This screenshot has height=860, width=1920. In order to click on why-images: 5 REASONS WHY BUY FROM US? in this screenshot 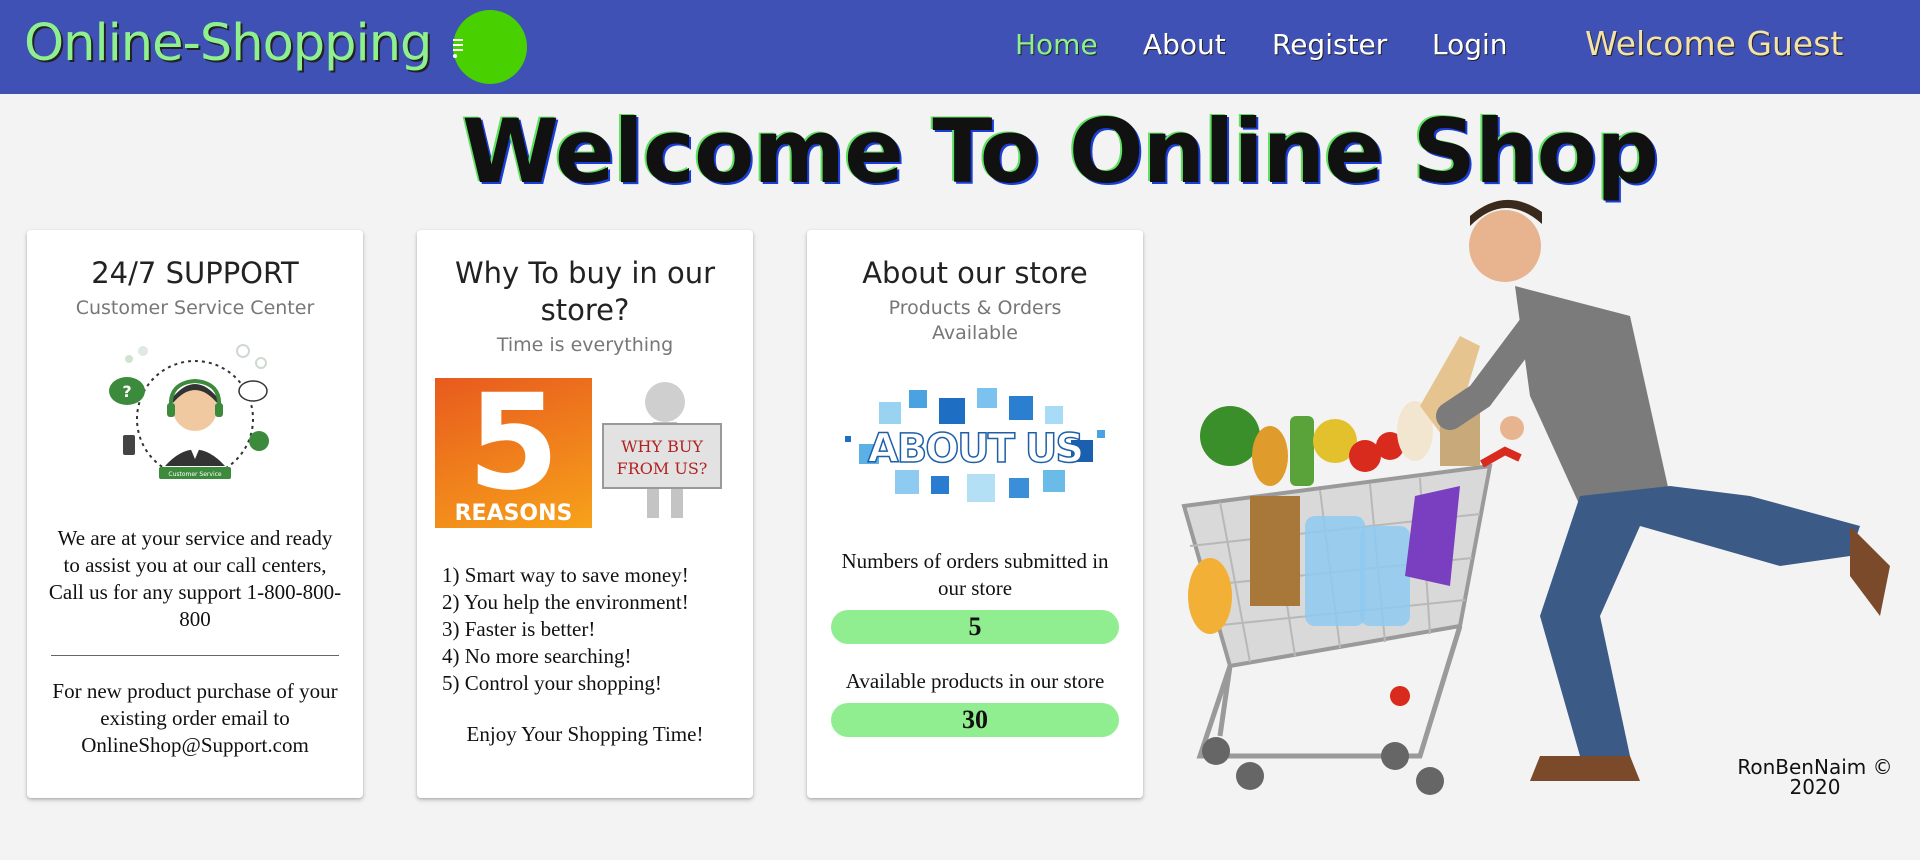, I will do `click(585, 447)`.